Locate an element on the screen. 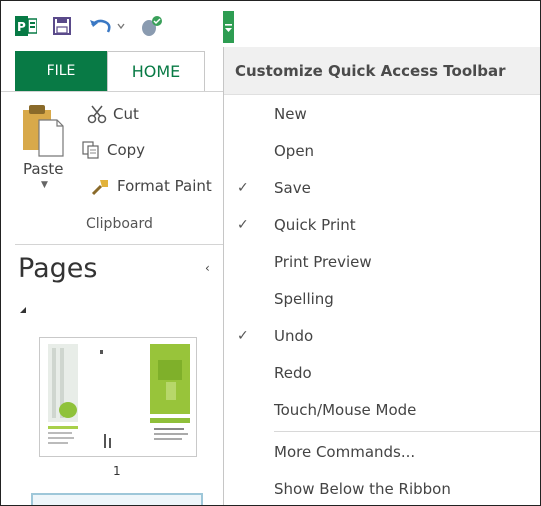  paste-label: Paste is located at coordinates (43, 169).